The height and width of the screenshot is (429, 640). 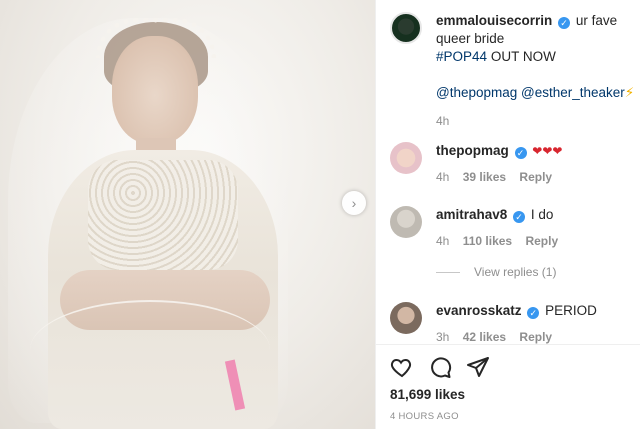 What do you see at coordinates (448, 272) in the screenshot?
I see `divider` at bounding box center [448, 272].